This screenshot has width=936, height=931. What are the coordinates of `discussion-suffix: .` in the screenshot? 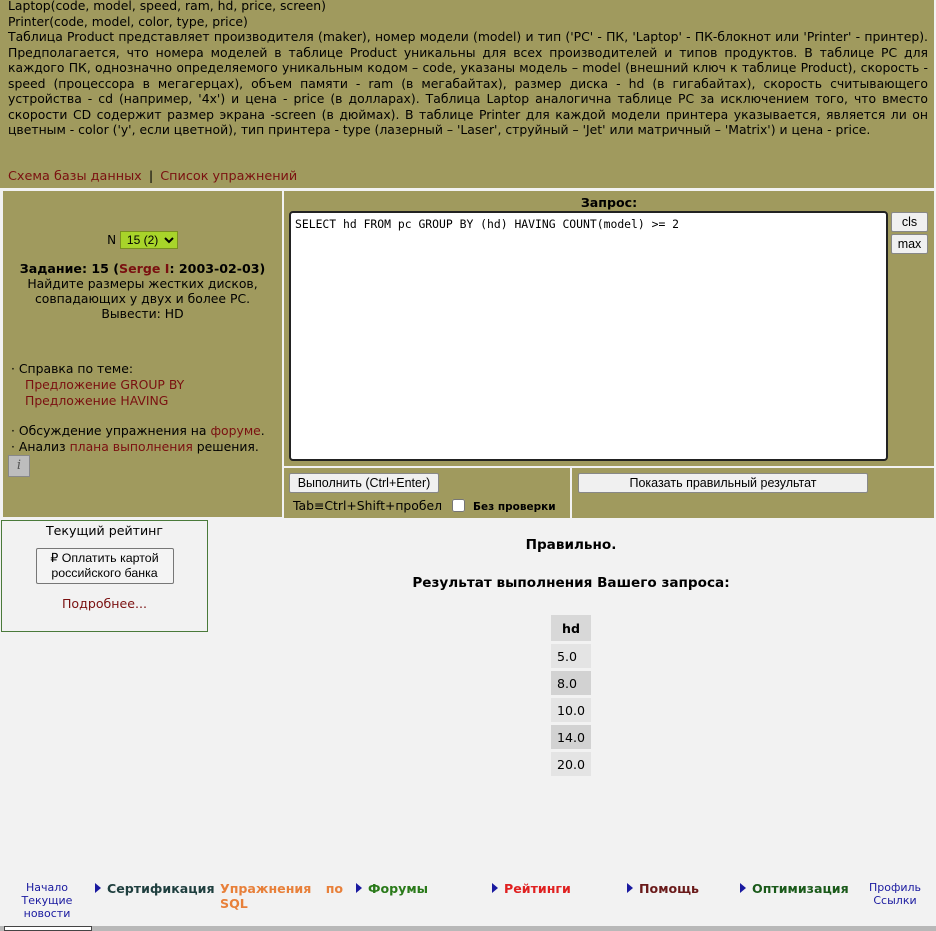 It's located at (262, 430).